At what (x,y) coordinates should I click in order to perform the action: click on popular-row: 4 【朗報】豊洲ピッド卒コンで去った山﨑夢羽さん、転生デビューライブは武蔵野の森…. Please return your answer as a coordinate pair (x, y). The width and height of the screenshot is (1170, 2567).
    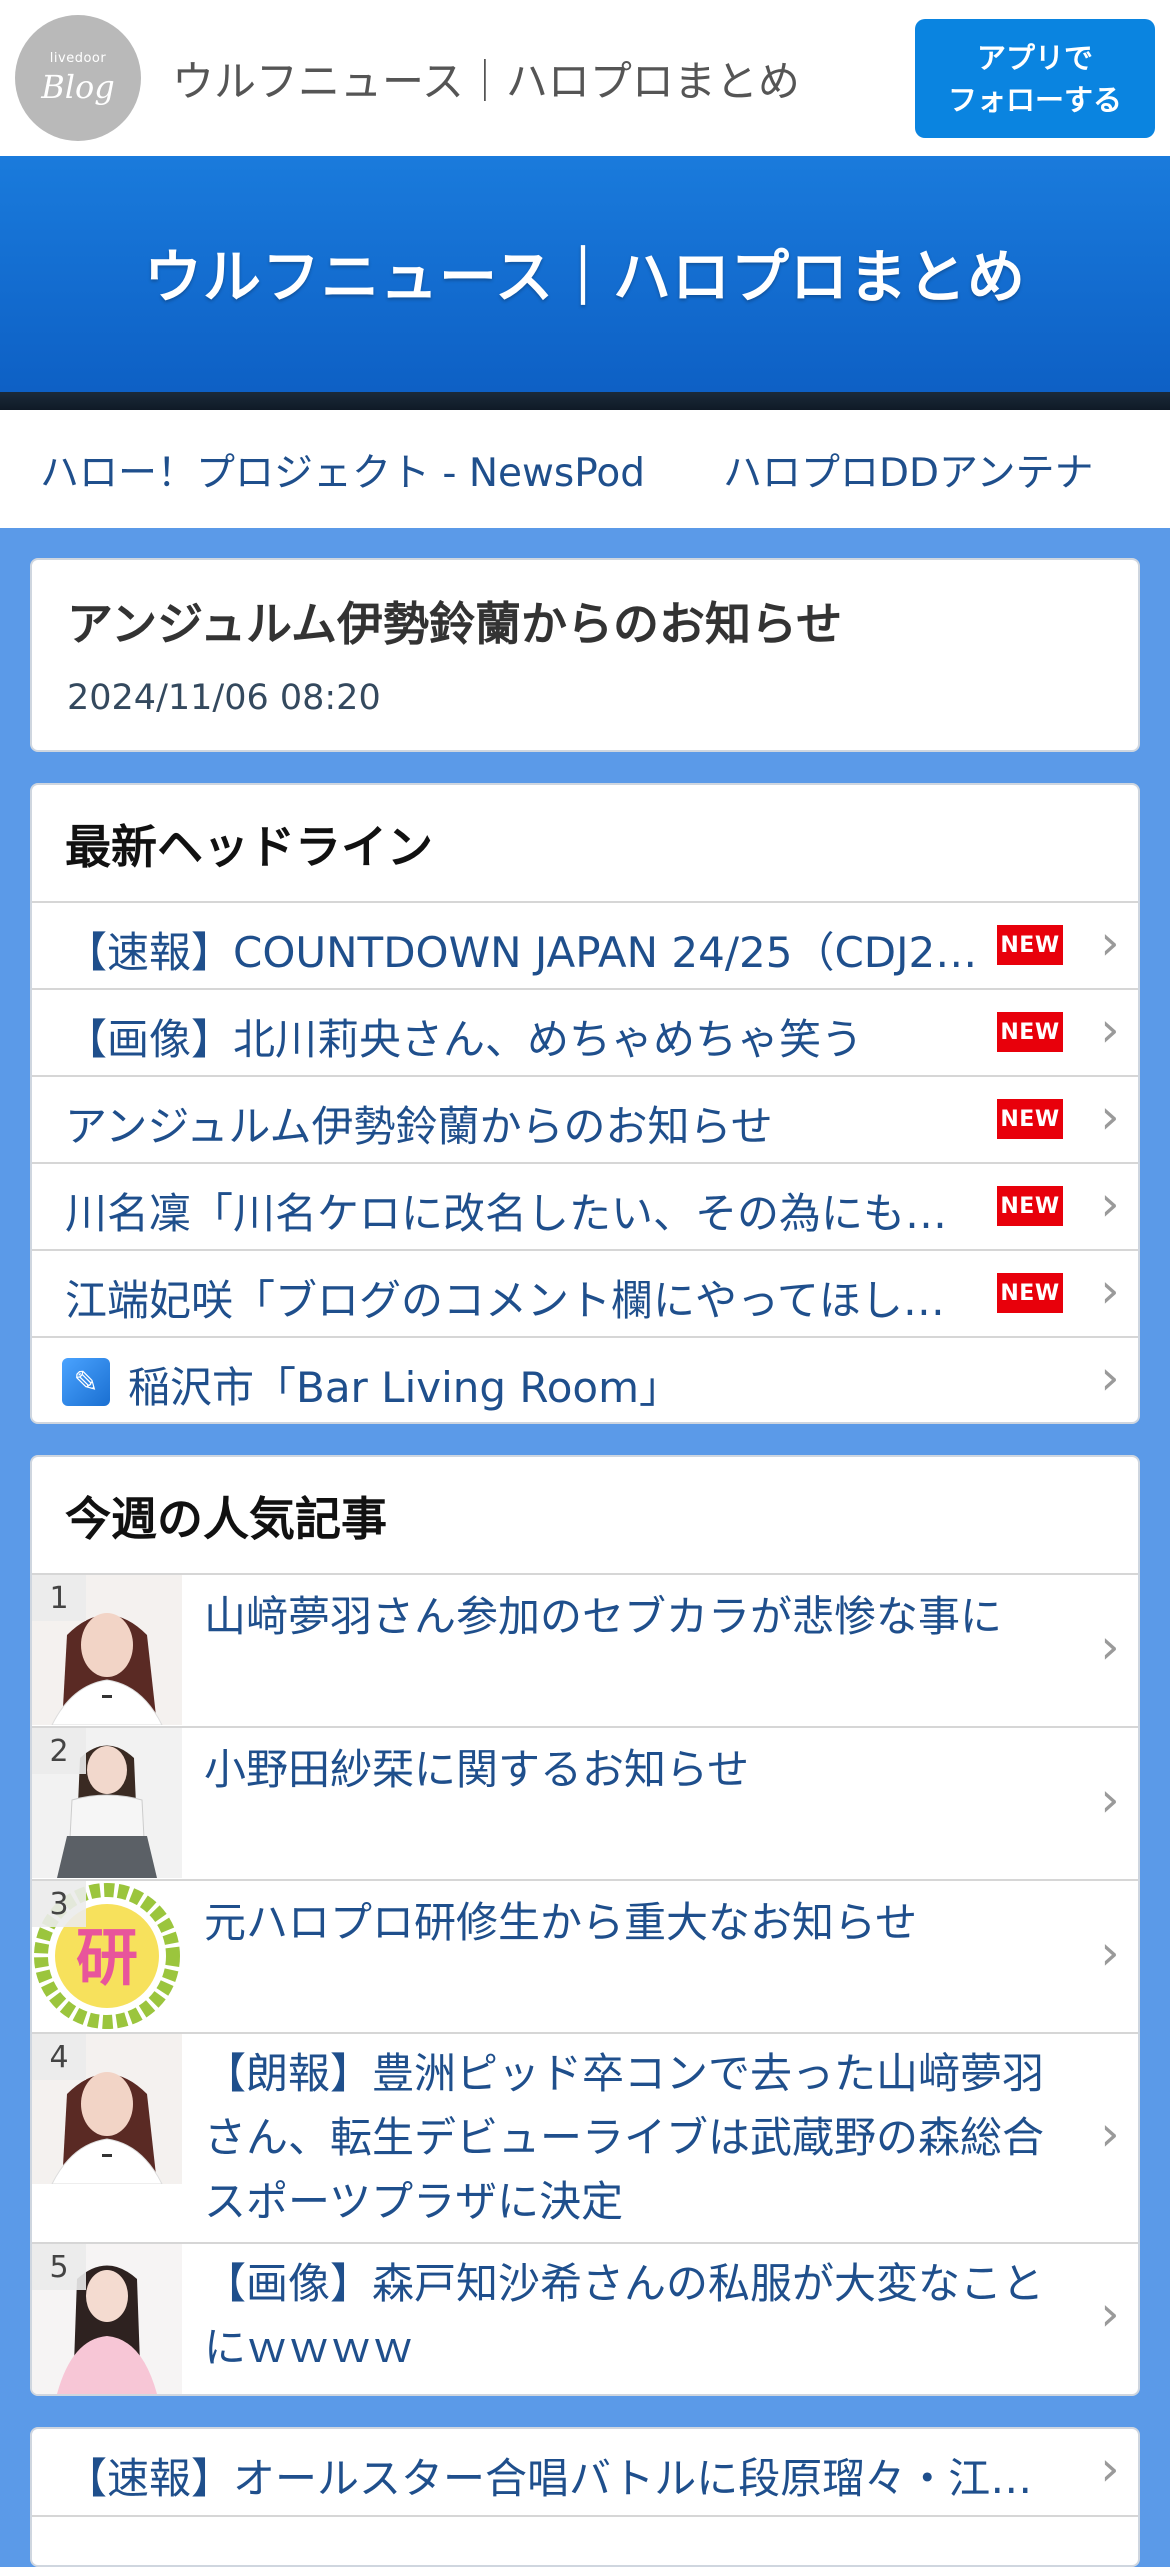
    Looking at the image, I should click on (585, 2137).